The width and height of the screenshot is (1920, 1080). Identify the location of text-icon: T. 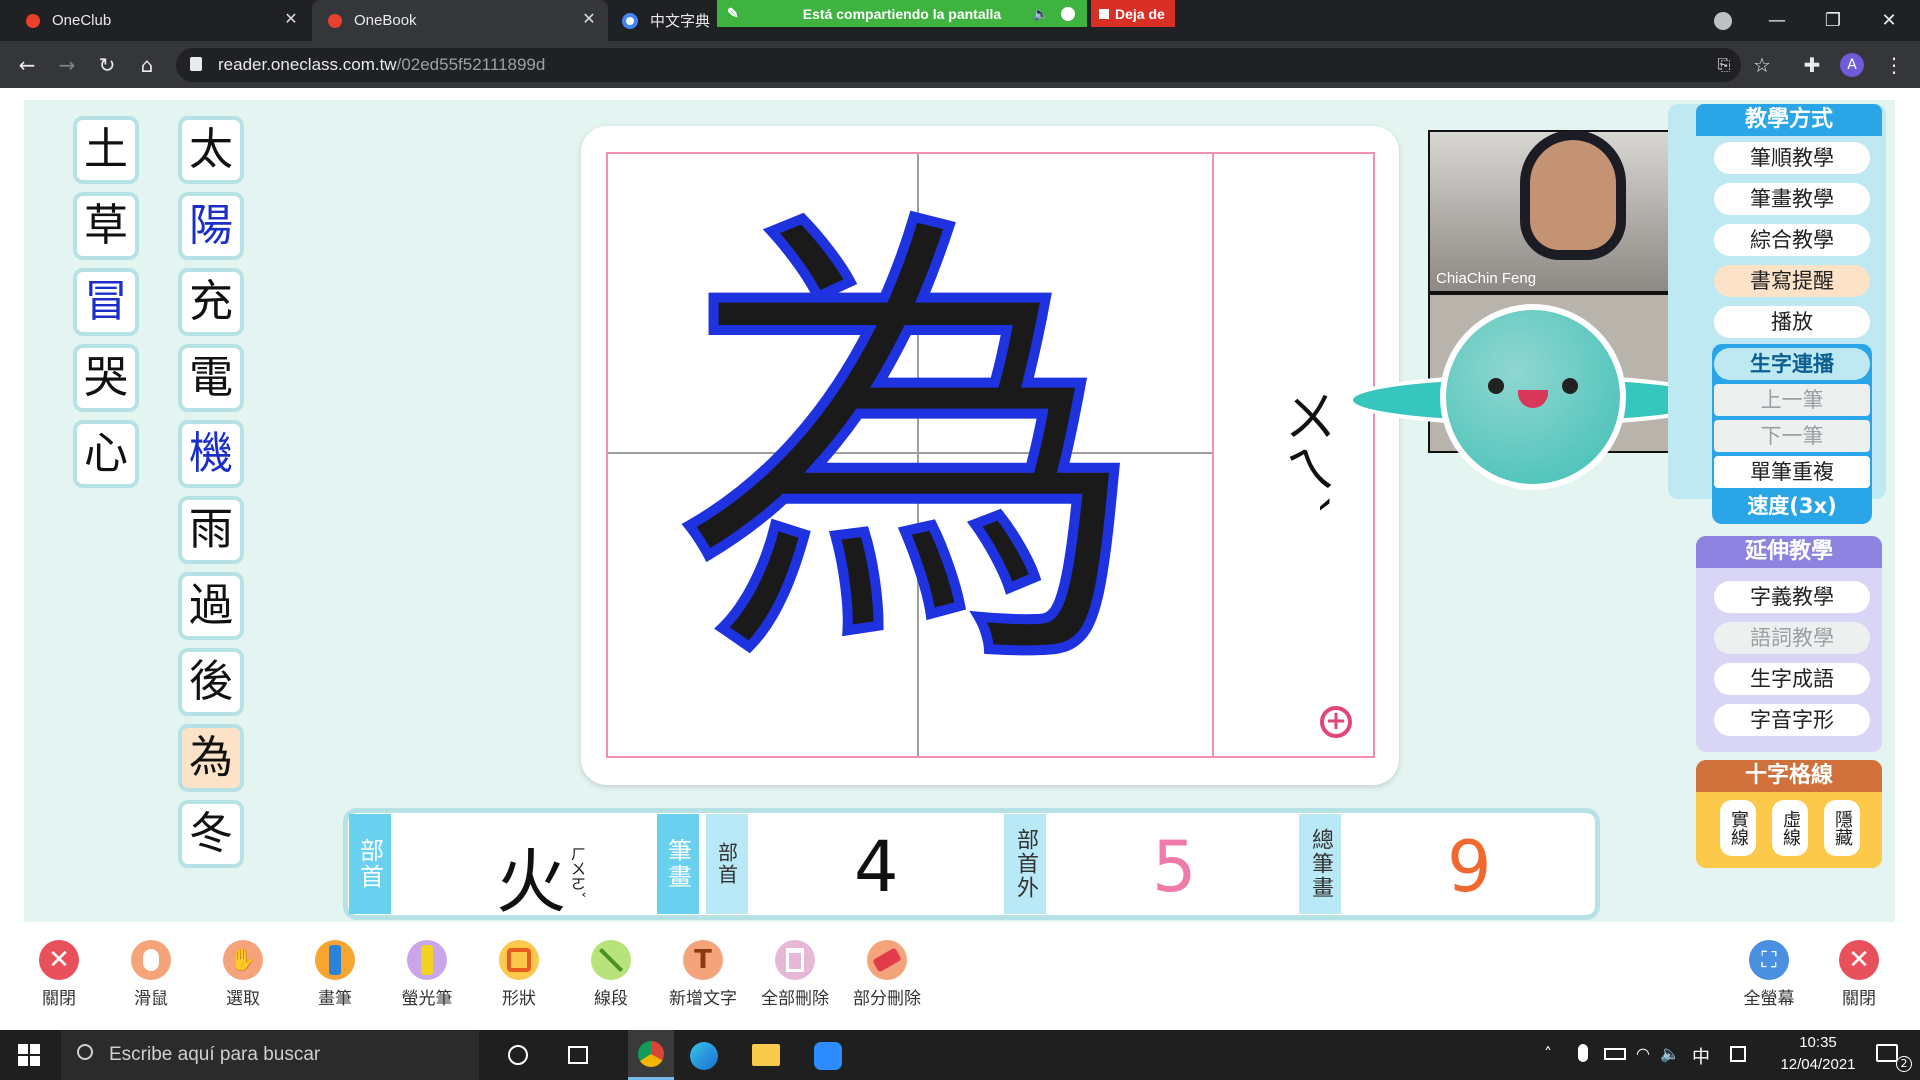
(703, 960).